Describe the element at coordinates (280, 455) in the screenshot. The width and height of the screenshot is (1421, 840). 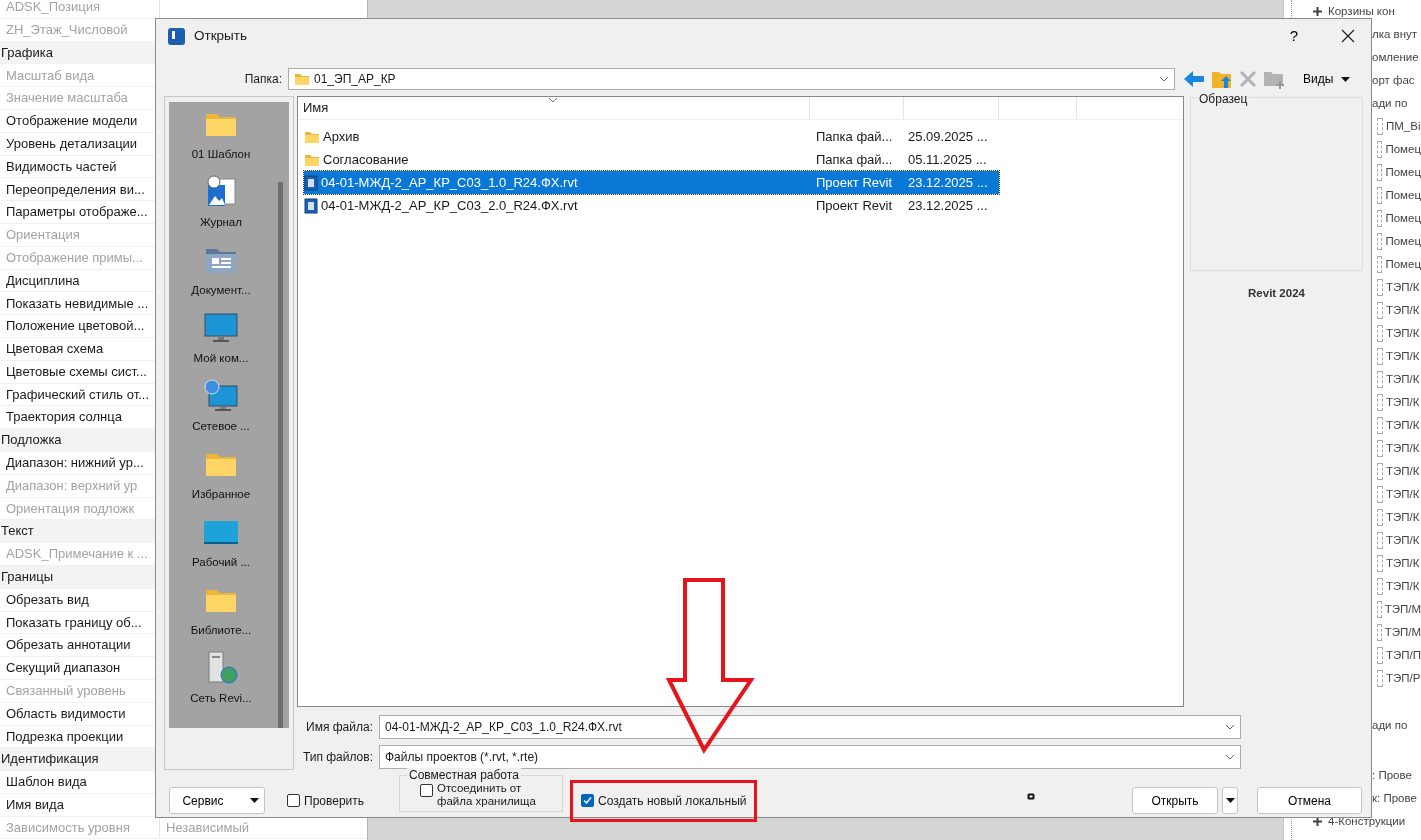
I see `scrollbar-thumb` at that location.